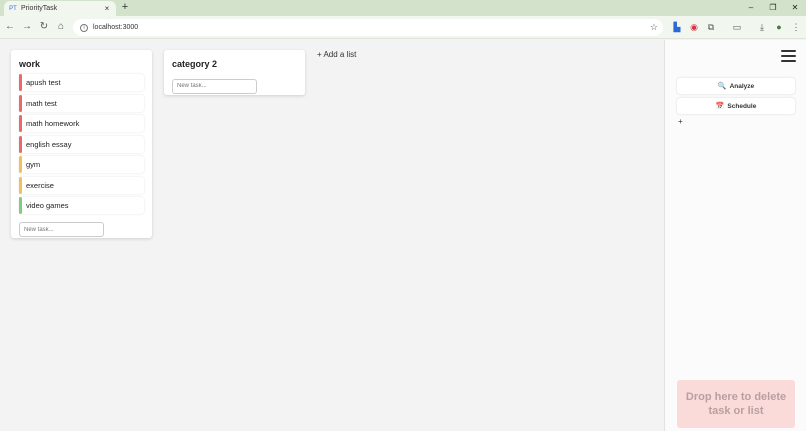 The image size is (806, 431). What do you see at coordinates (680, 121) in the screenshot?
I see `add-item-button: +` at bounding box center [680, 121].